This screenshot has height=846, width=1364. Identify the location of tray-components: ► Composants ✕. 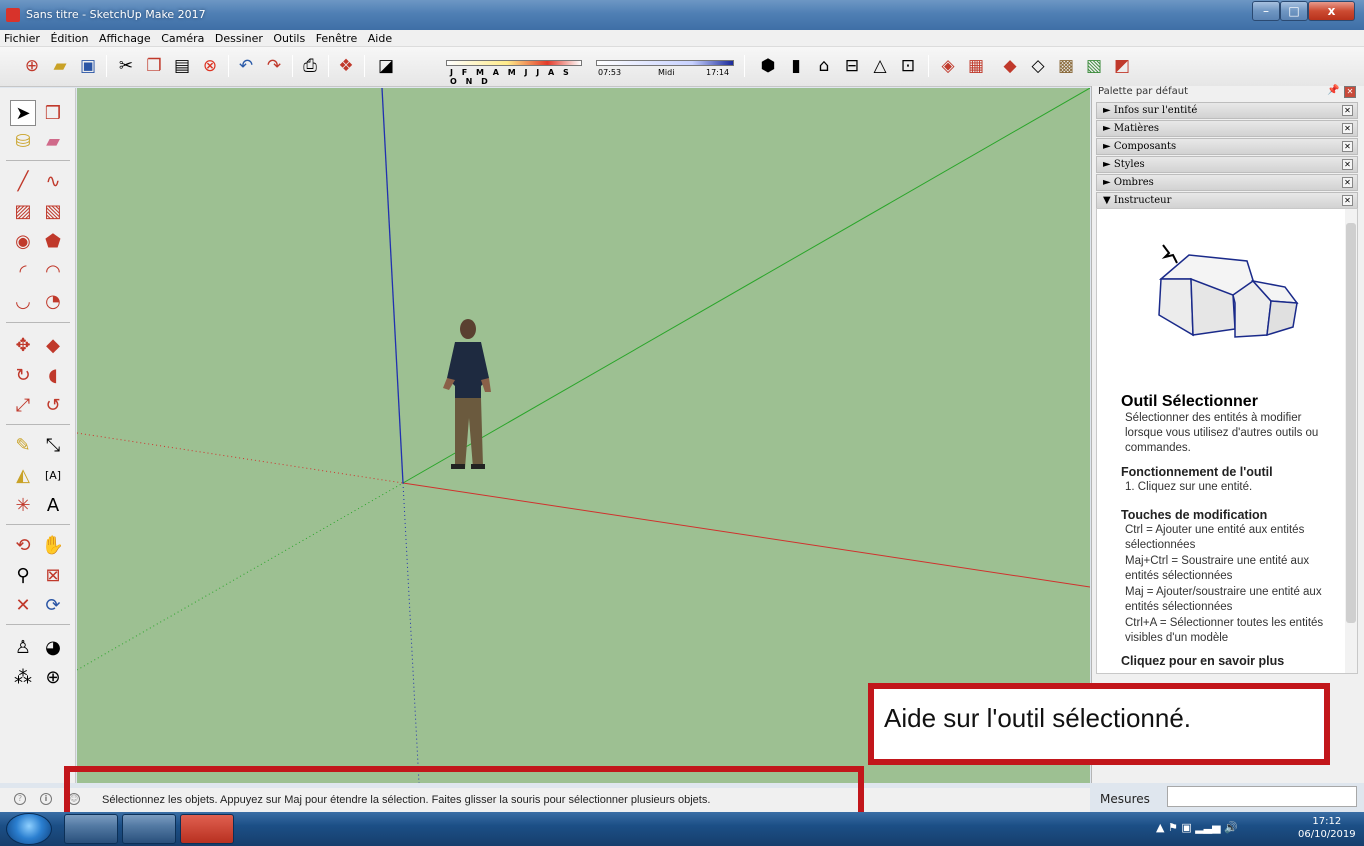
(1227, 146).